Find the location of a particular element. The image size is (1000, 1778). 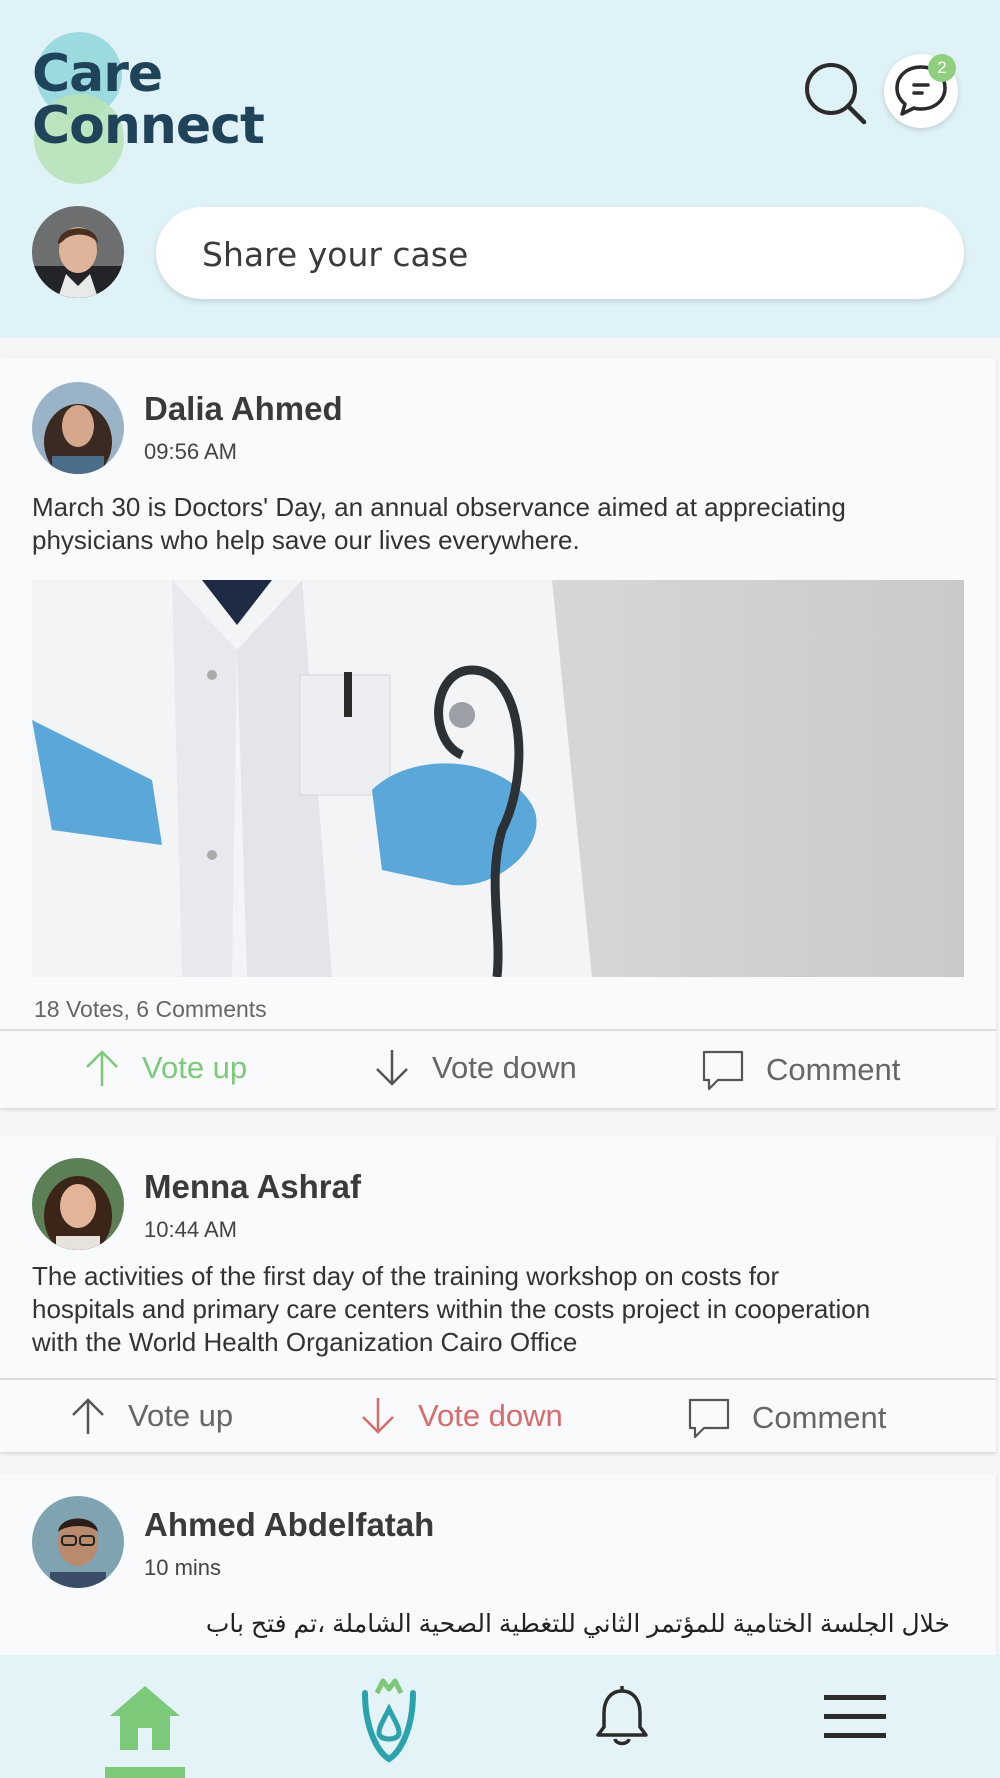

nav-home is located at coordinates (145, 1716).